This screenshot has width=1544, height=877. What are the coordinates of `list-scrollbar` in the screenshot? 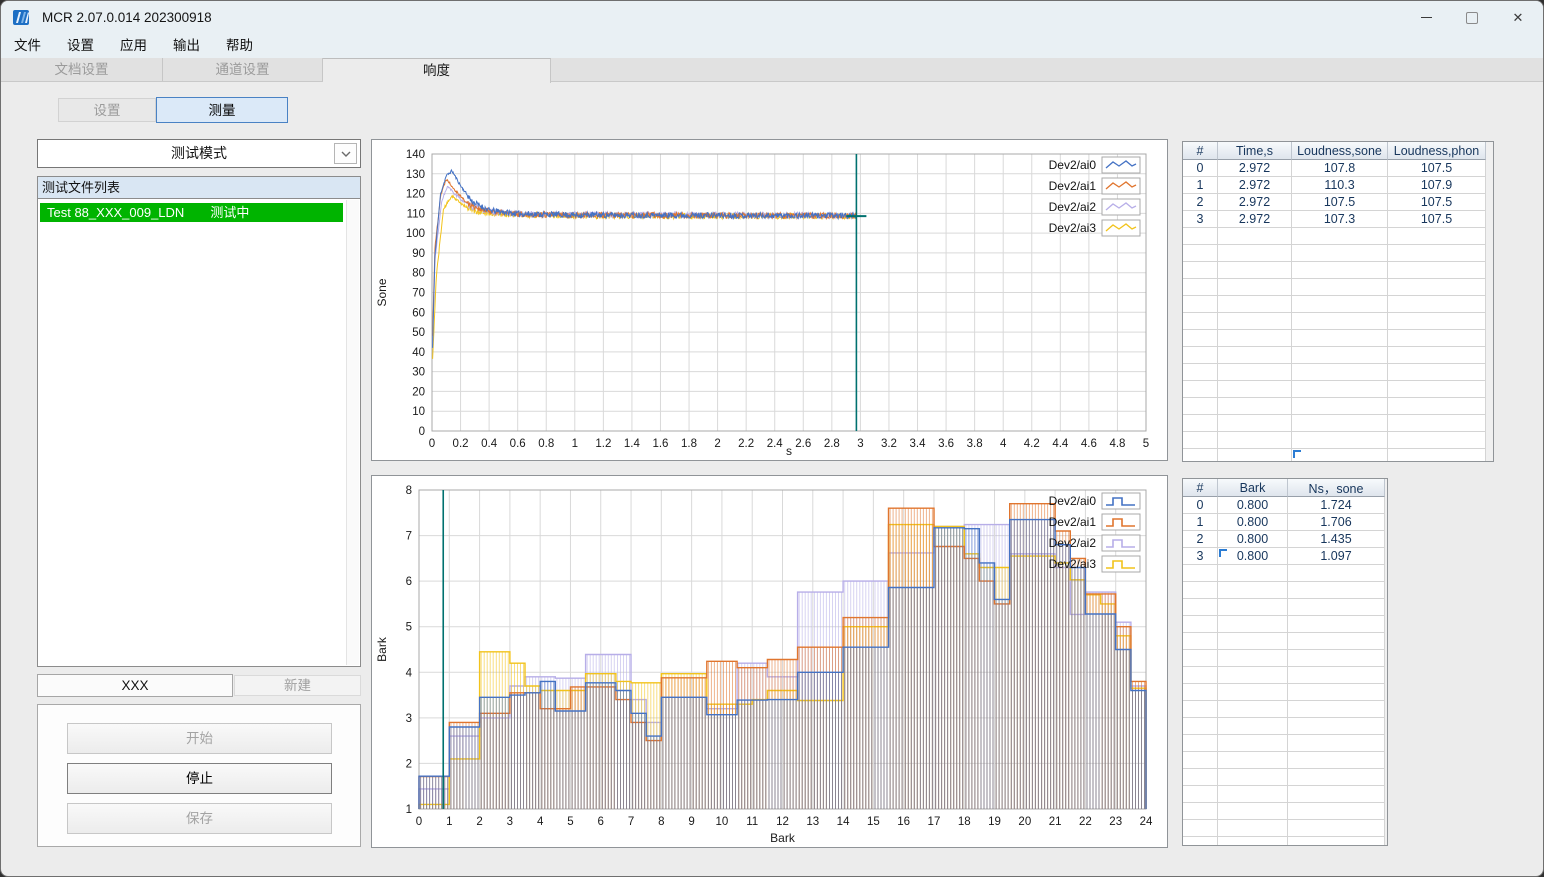 It's located at (352, 432).